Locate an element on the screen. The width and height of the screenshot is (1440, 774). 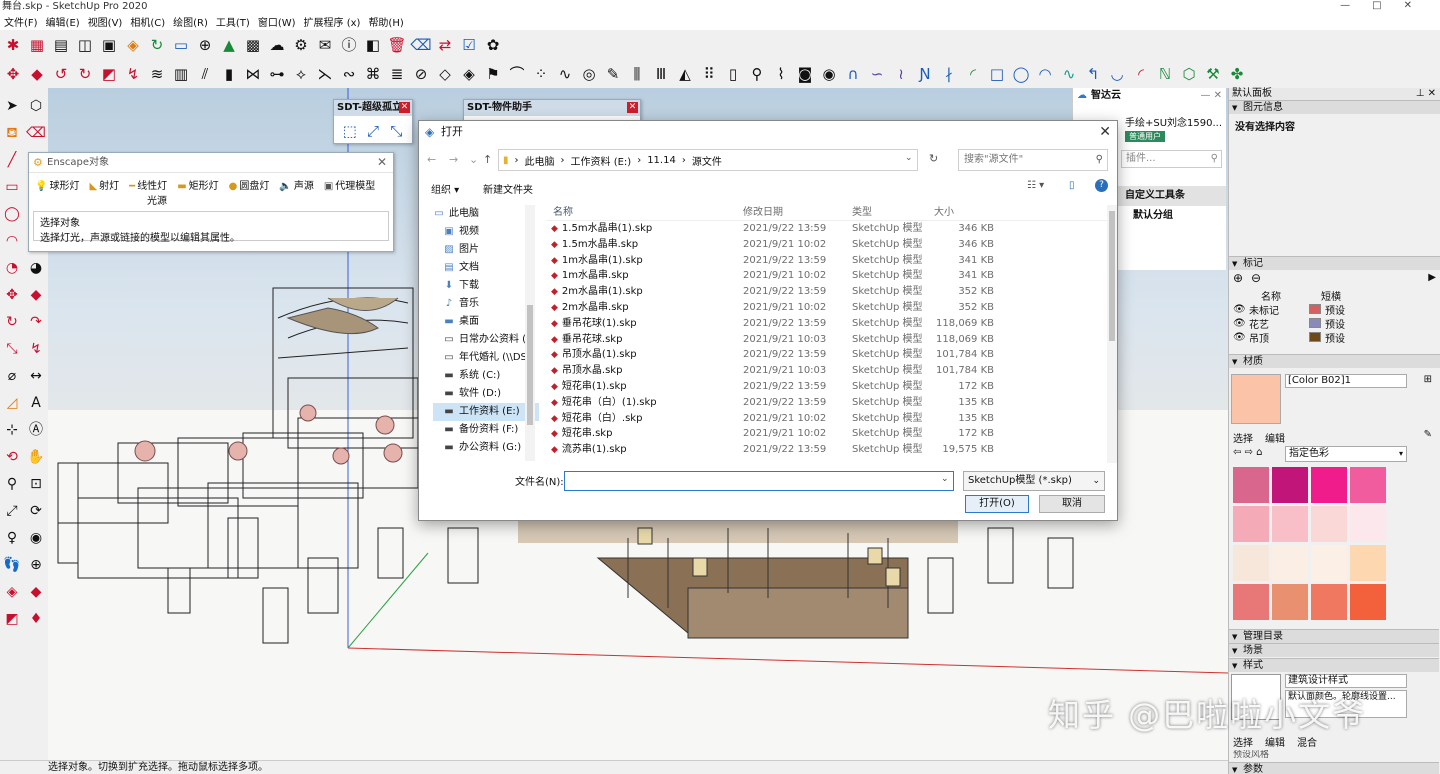
cancel-button: 取消 is located at coordinates (1072, 504).